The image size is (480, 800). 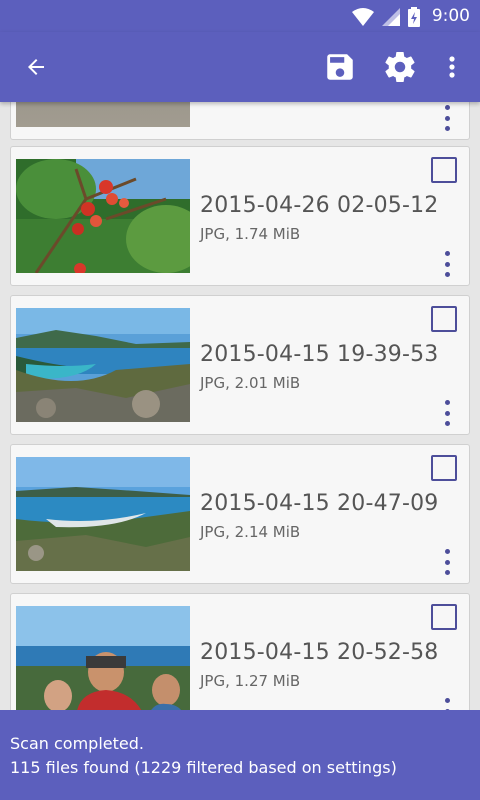 I want to click on save-disk-icon, so click(x=340, y=67).